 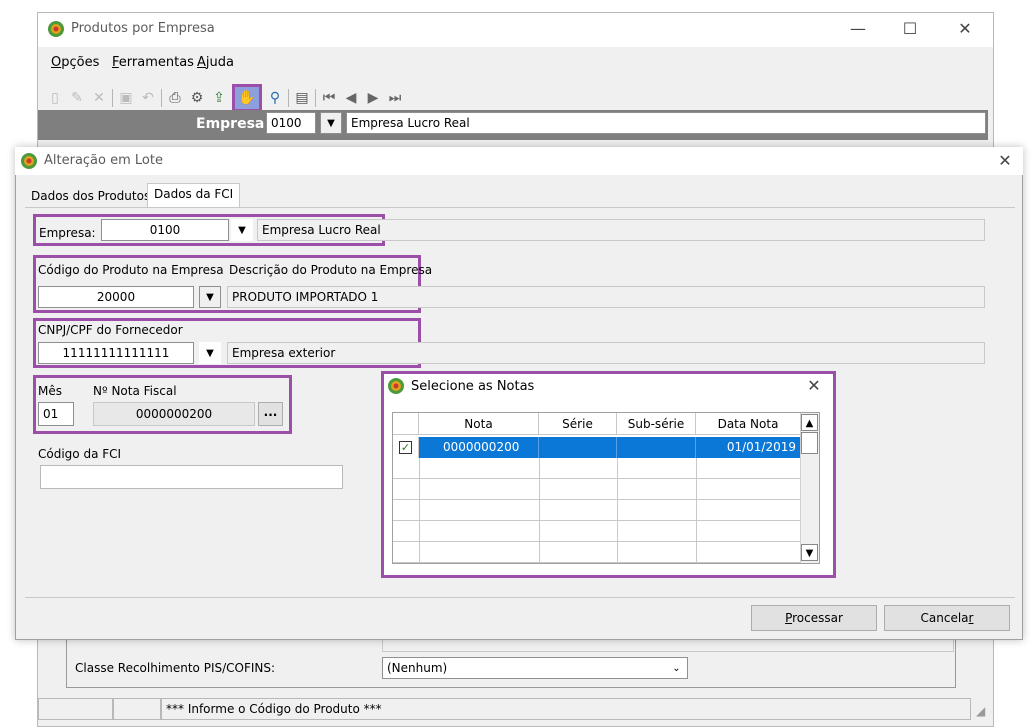 I want to click on save-icon: ▣, so click(x=126, y=98).